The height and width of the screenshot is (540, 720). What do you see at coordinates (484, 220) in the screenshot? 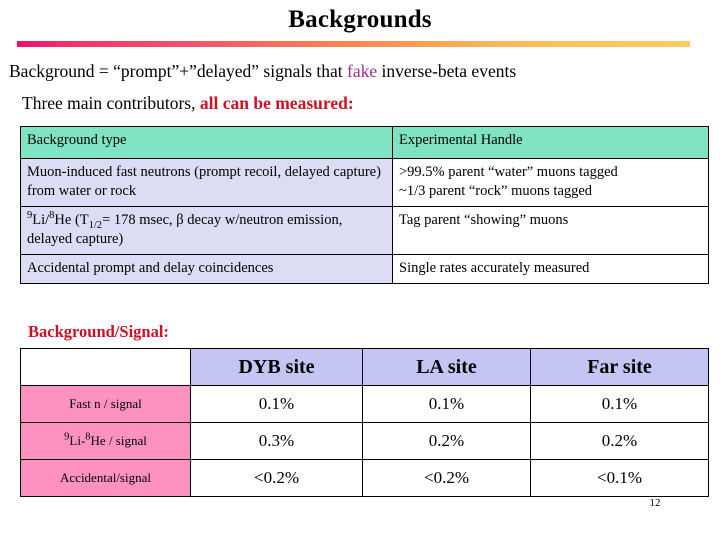
I see `cell-text-line: Tag parent “showing” muons` at bounding box center [484, 220].